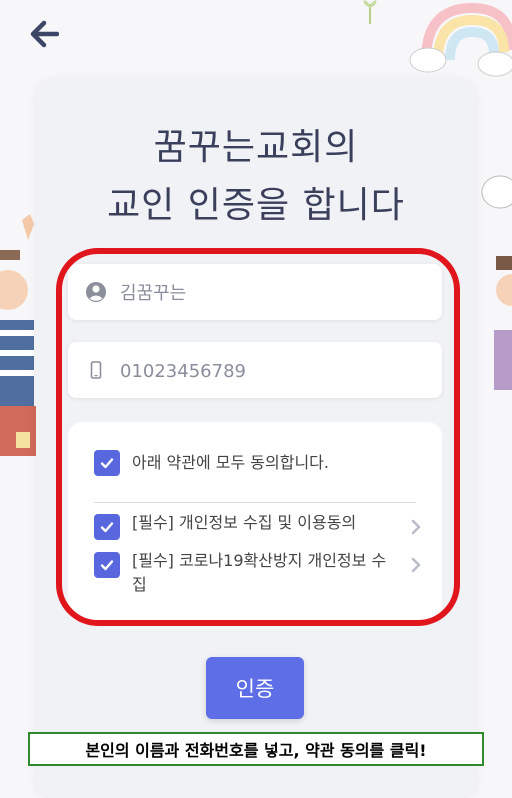  I want to click on name-input, so click(275, 293).